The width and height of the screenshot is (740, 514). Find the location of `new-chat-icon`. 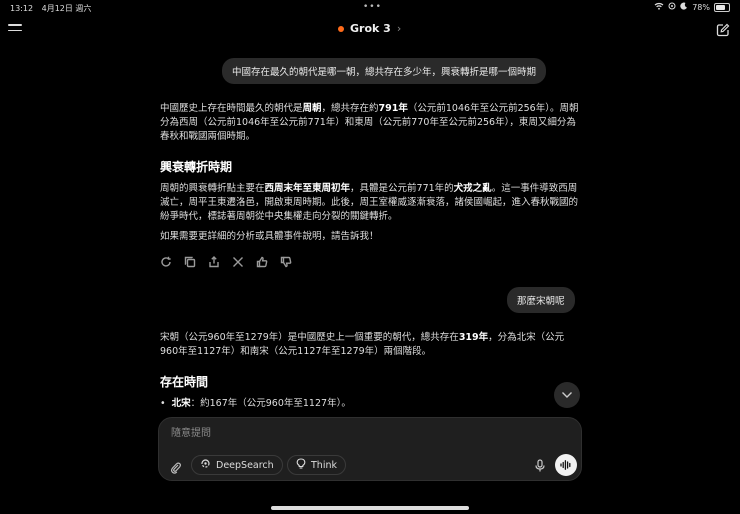

new-chat-icon is located at coordinates (723, 29).